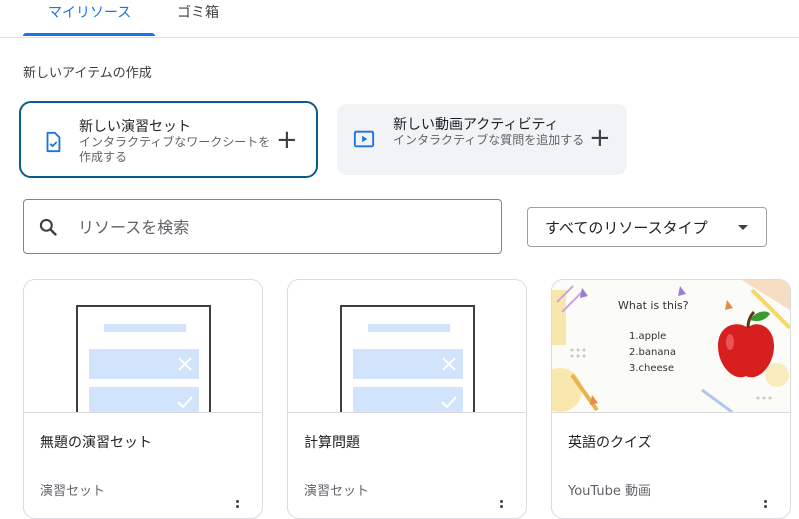 The width and height of the screenshot is (799, 519). I want to click on quiz-options: 1.apple 2.banana 3.cheese, so click(652, 353).